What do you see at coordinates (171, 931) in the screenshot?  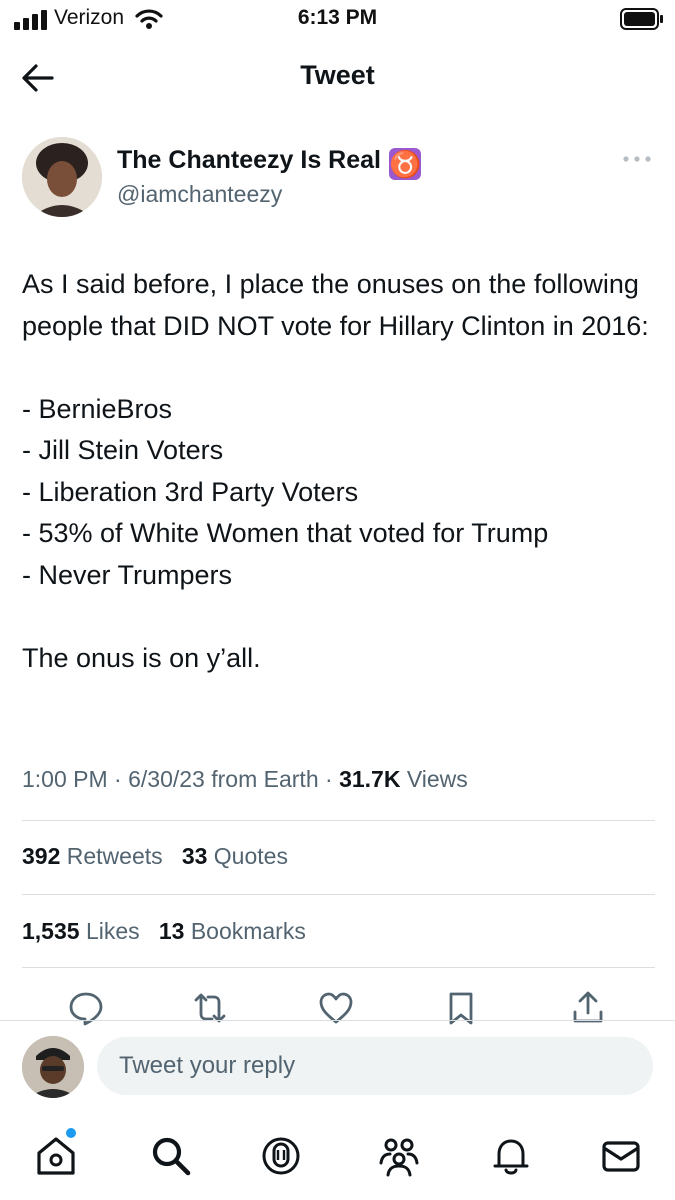 I see `bookmarks-count: 13` at bounding box center [171, 931].